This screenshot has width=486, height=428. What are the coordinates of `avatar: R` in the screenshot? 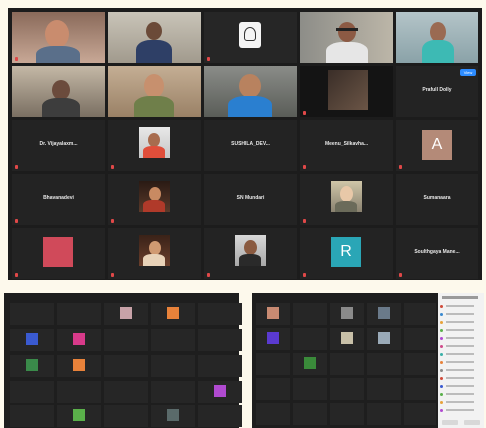 It's located at (346, 252).